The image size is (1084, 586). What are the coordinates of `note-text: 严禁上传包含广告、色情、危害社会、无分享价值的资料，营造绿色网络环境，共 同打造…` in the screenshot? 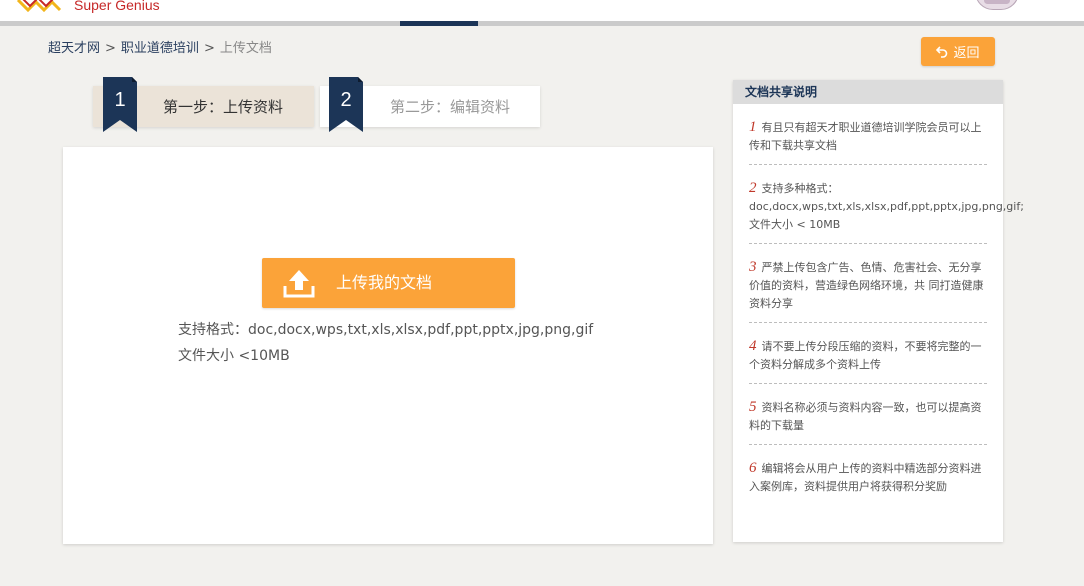 It's located at (866, 285).